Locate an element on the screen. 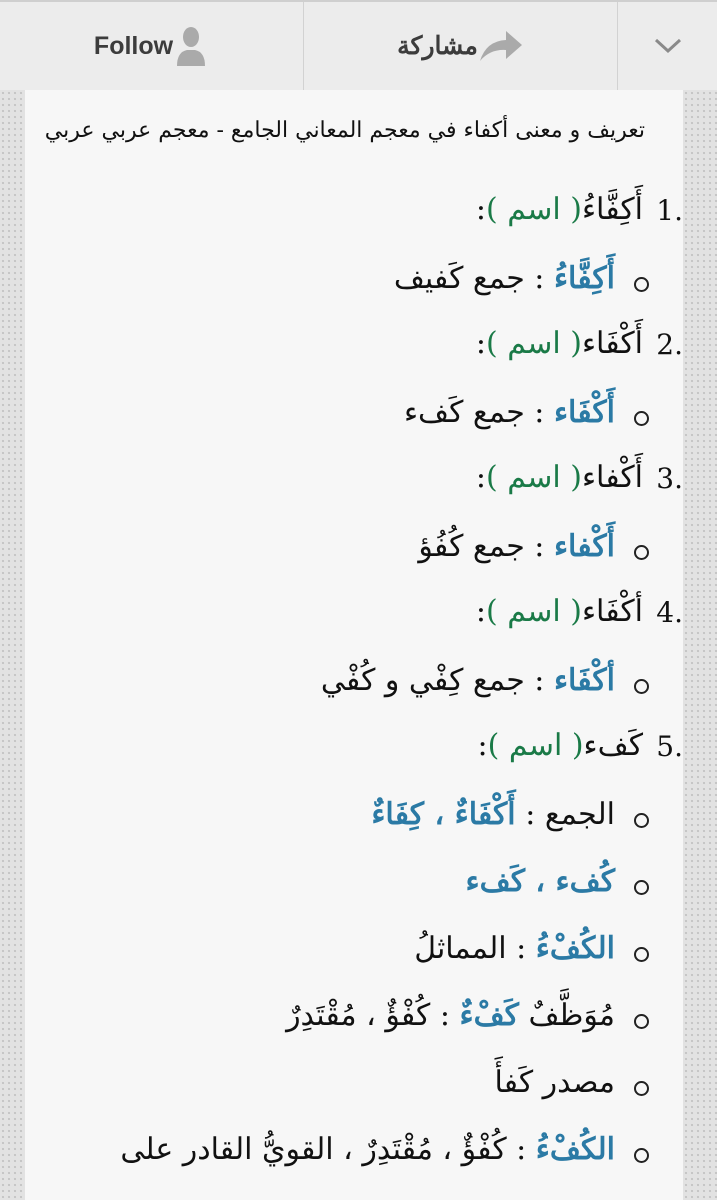 This screenshot has width=717, height=1200. definition-term: أَكْفاء is located at coordinates (584, 546).